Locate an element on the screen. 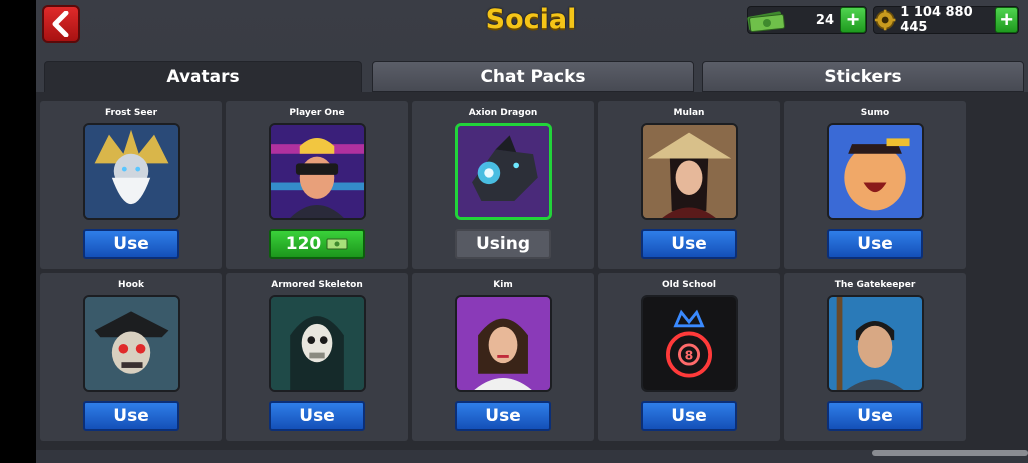  avatar-card-axion-dragon: Axion Dragon Using is located at coordinates (503, 185).